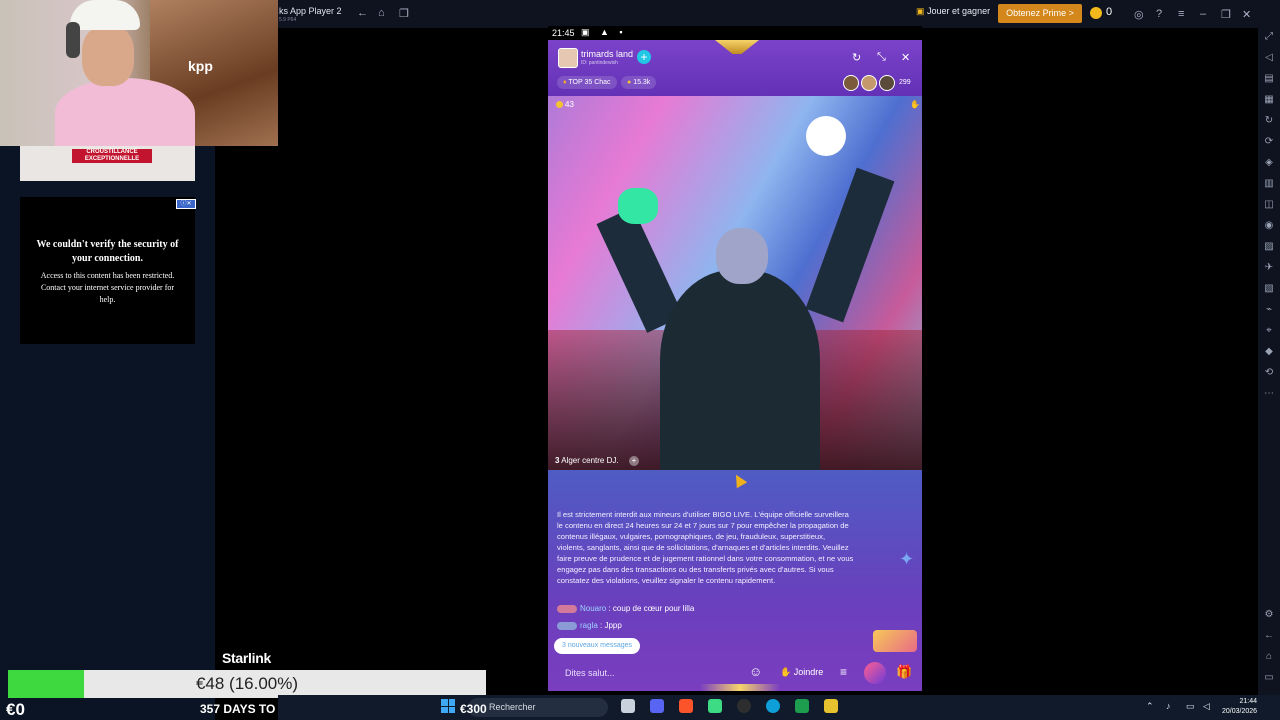  What do you see at coordinates (742, 256) in the screenshot?
I see `dj-head` at bounding box center [742, 256].